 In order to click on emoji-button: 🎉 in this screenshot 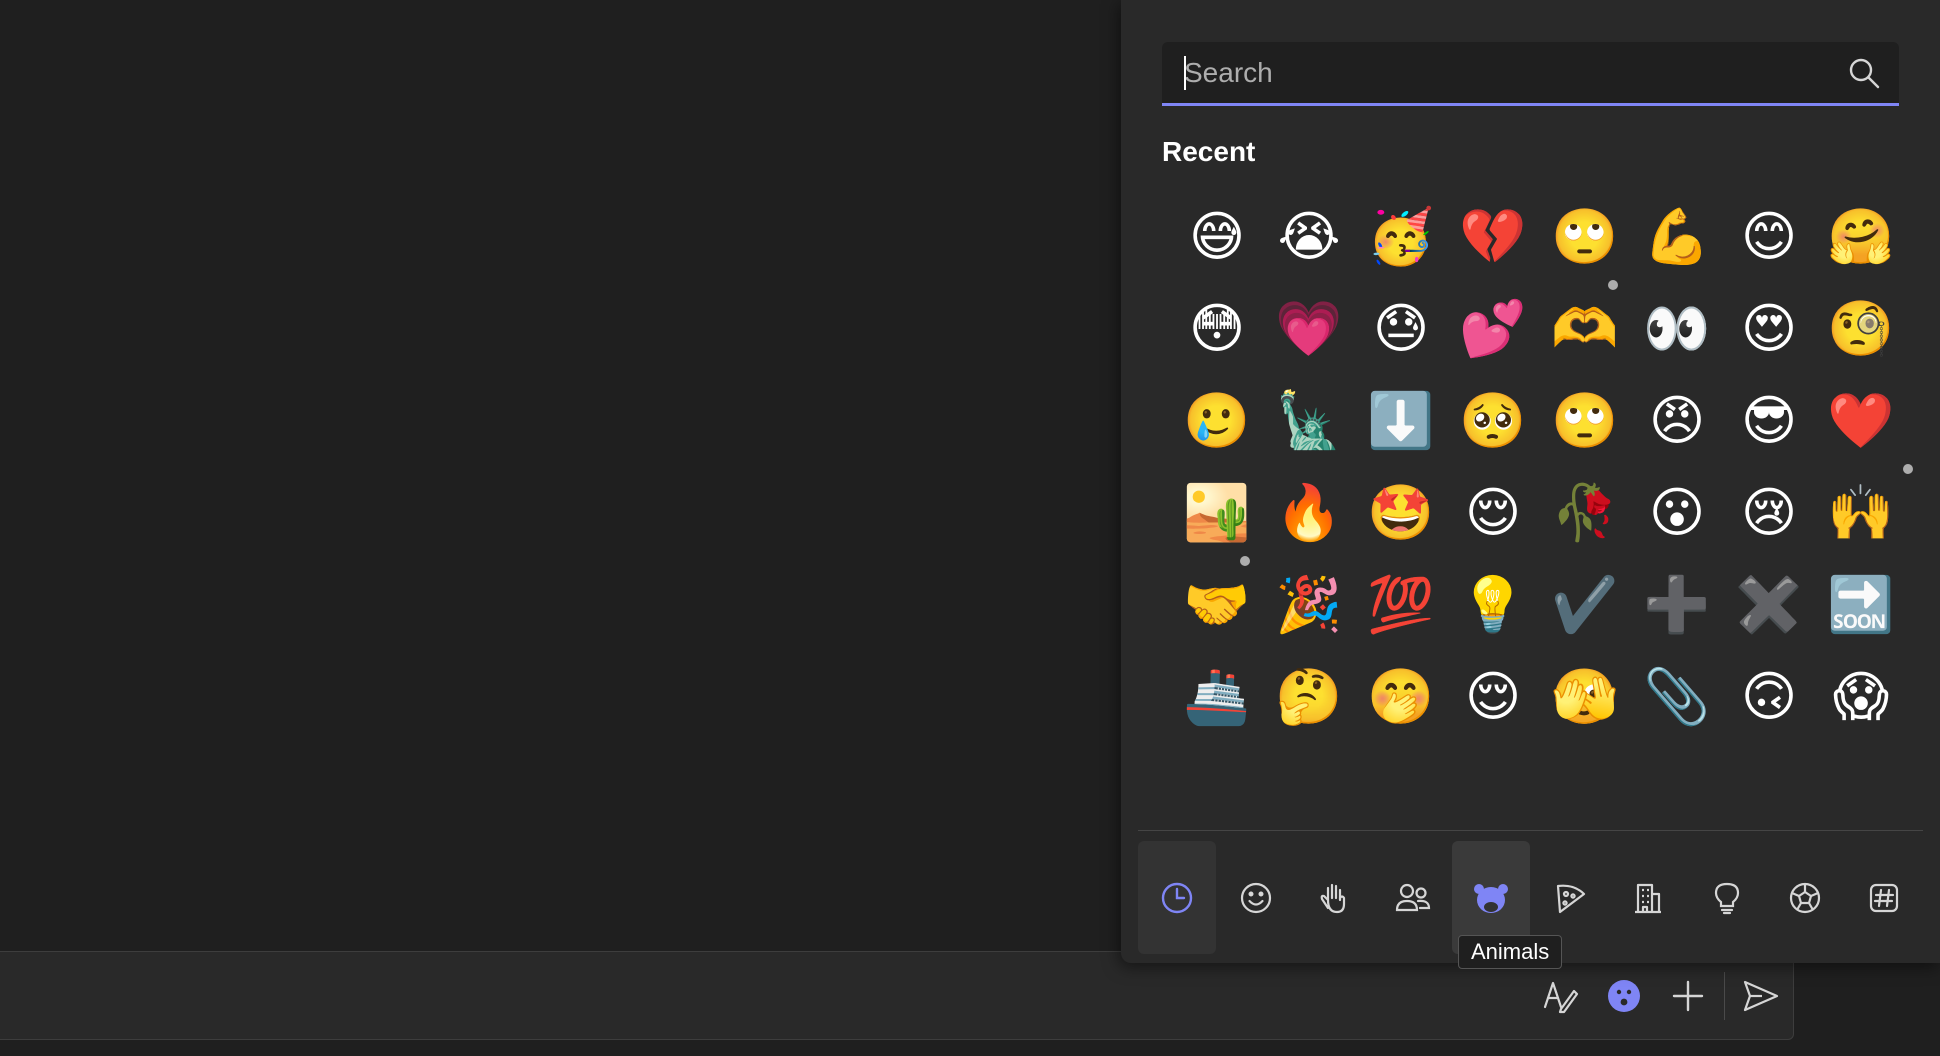, I will do `click(1309, 605)`.